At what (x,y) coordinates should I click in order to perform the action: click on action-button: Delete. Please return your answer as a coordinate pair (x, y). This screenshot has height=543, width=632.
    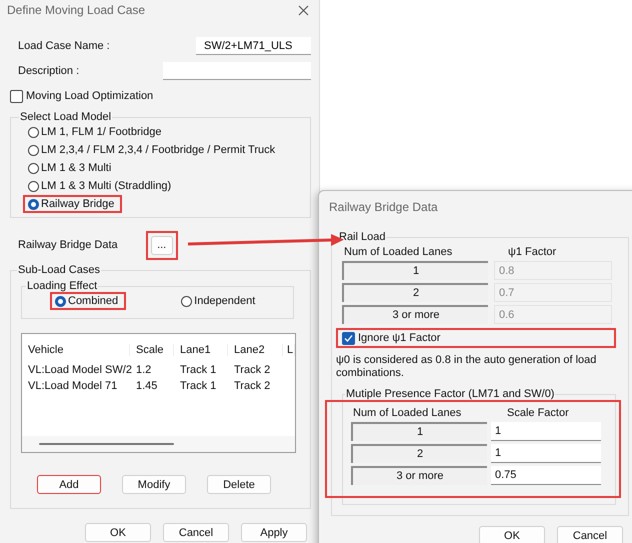
    Looking at the image, I should click on (239, 484).